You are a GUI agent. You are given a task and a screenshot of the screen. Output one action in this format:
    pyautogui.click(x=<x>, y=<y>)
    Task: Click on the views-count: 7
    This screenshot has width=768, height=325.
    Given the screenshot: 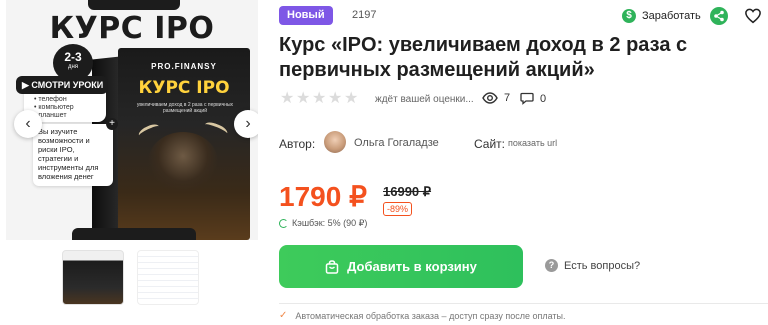 What is the action you would take?
    pyautogui.click(x=496, y=98)
    